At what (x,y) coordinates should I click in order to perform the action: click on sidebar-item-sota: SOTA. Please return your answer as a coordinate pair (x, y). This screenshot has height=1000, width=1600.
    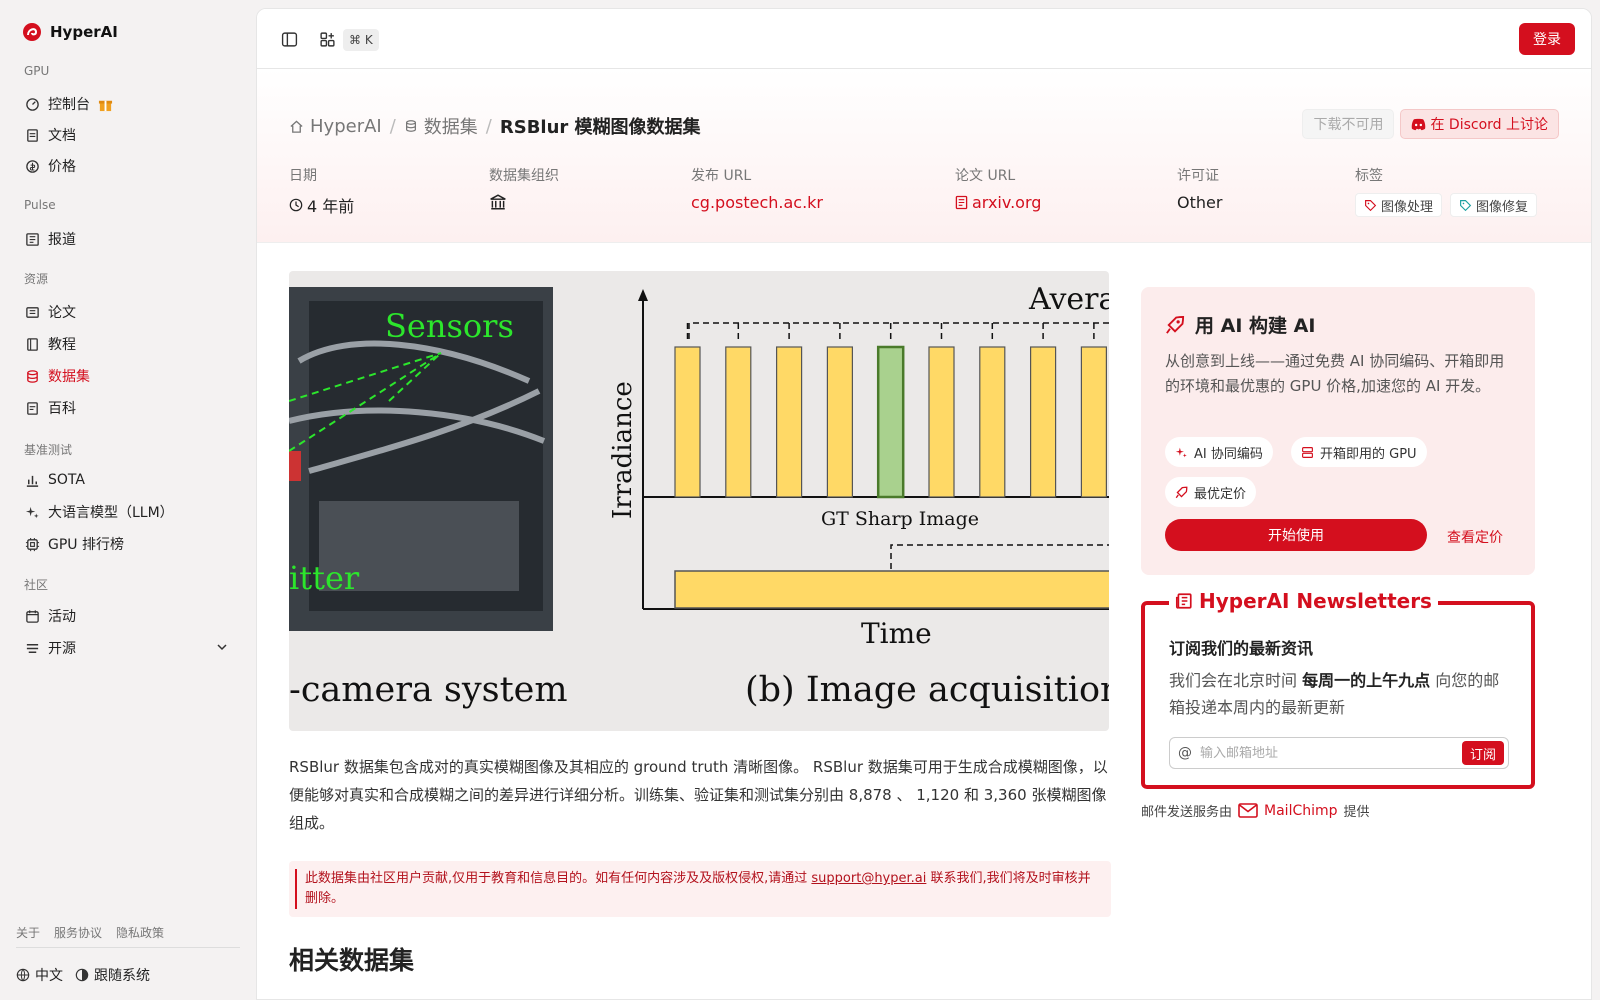
    Looking at the image, I should click on (128, 480).